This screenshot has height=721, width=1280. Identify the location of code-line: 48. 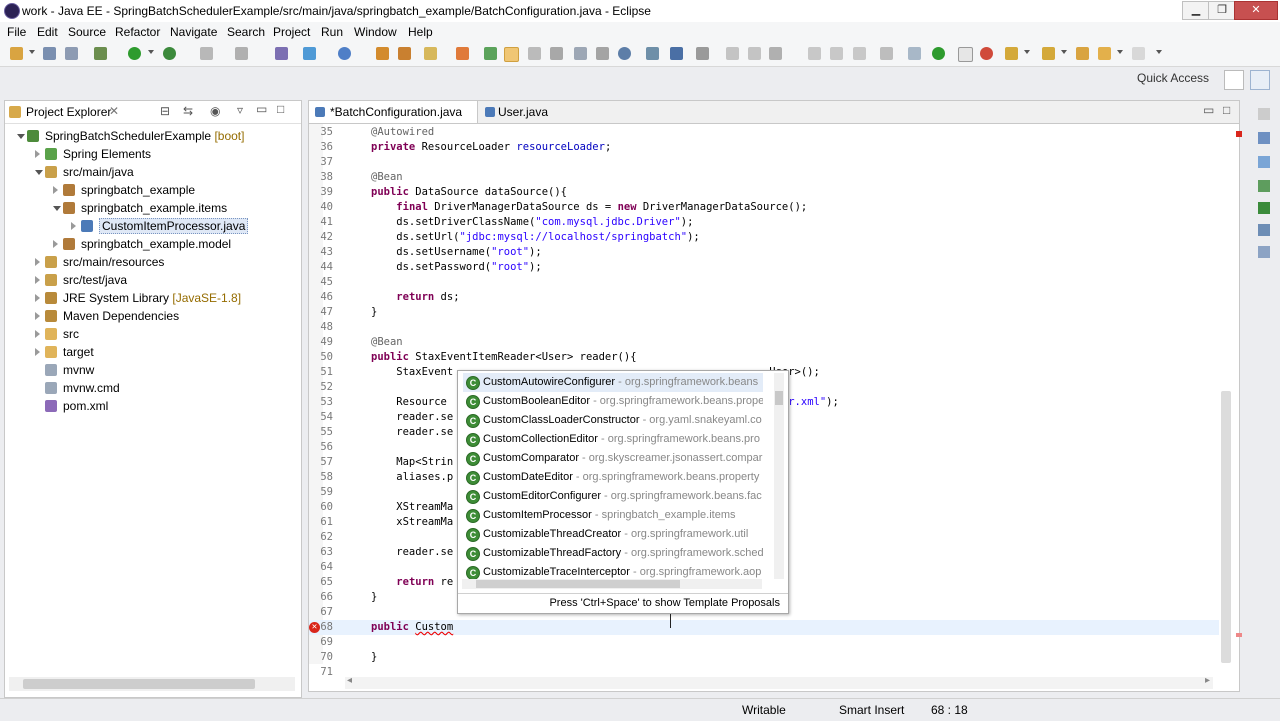
(764, 327).